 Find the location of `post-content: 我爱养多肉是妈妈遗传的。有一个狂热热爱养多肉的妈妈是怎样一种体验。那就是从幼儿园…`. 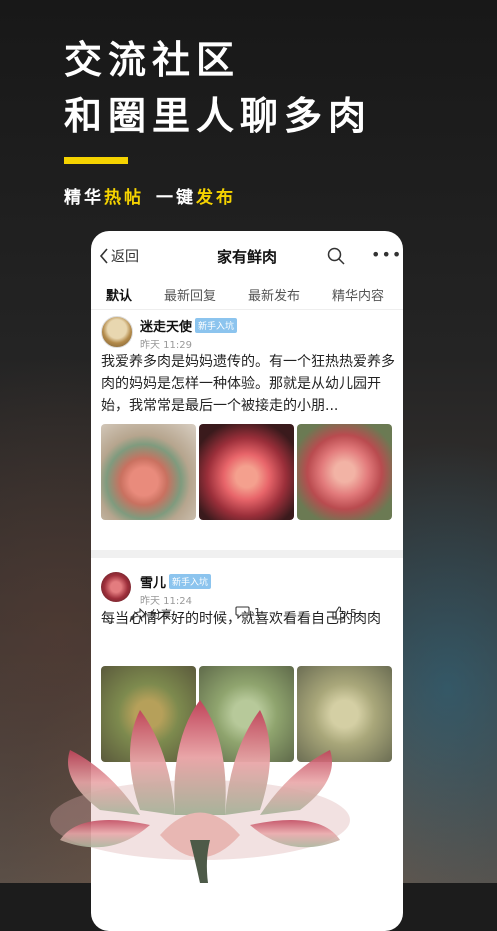

post-content: 我爱养多肉是妈妈遗传的。有一个狂热热爱养多肉的妈妈是怎样一种体验。那就是从幼儿园… is located at coordinates (248, 384).